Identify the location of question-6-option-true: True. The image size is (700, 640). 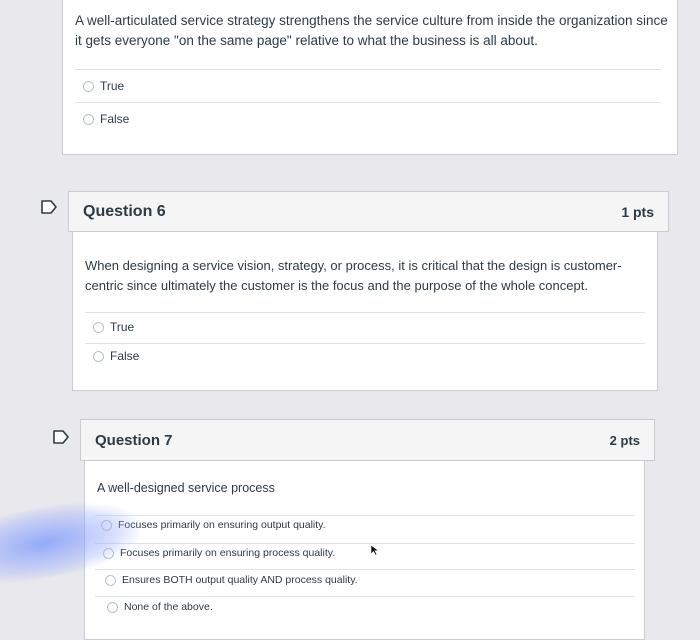
(113, 327).